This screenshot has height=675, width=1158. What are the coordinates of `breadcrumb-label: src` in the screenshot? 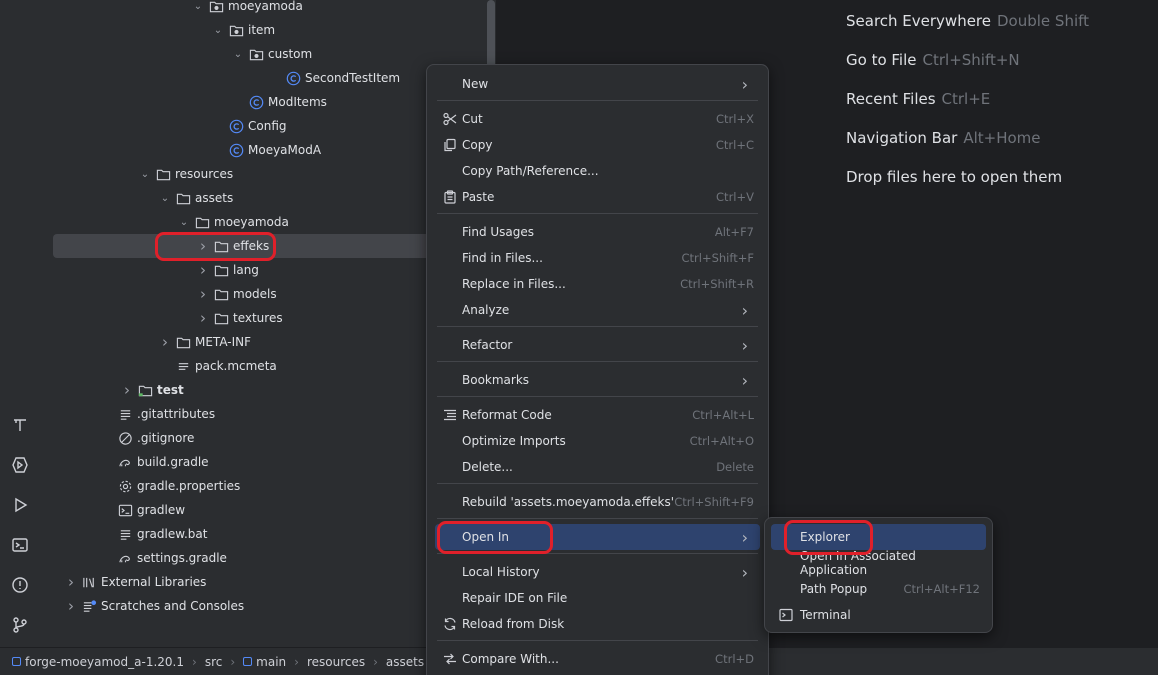 It's located at (213, 661).